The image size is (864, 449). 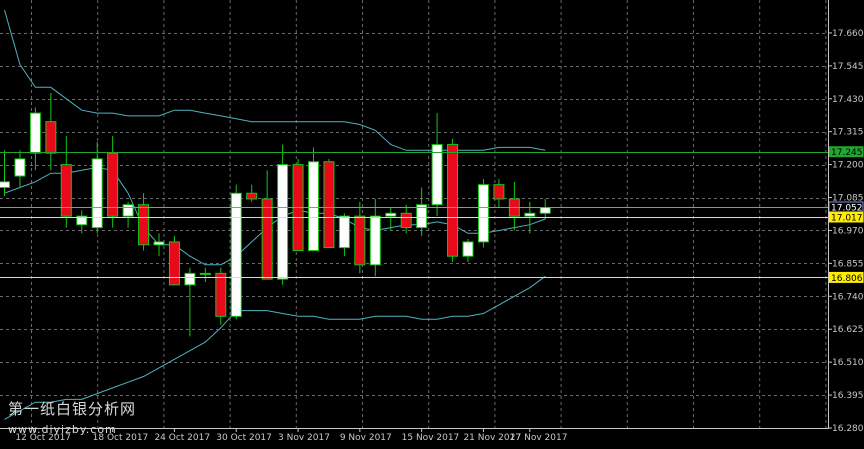 I want to click on y-tick-label: 17.660, so click(x=848, y=34).